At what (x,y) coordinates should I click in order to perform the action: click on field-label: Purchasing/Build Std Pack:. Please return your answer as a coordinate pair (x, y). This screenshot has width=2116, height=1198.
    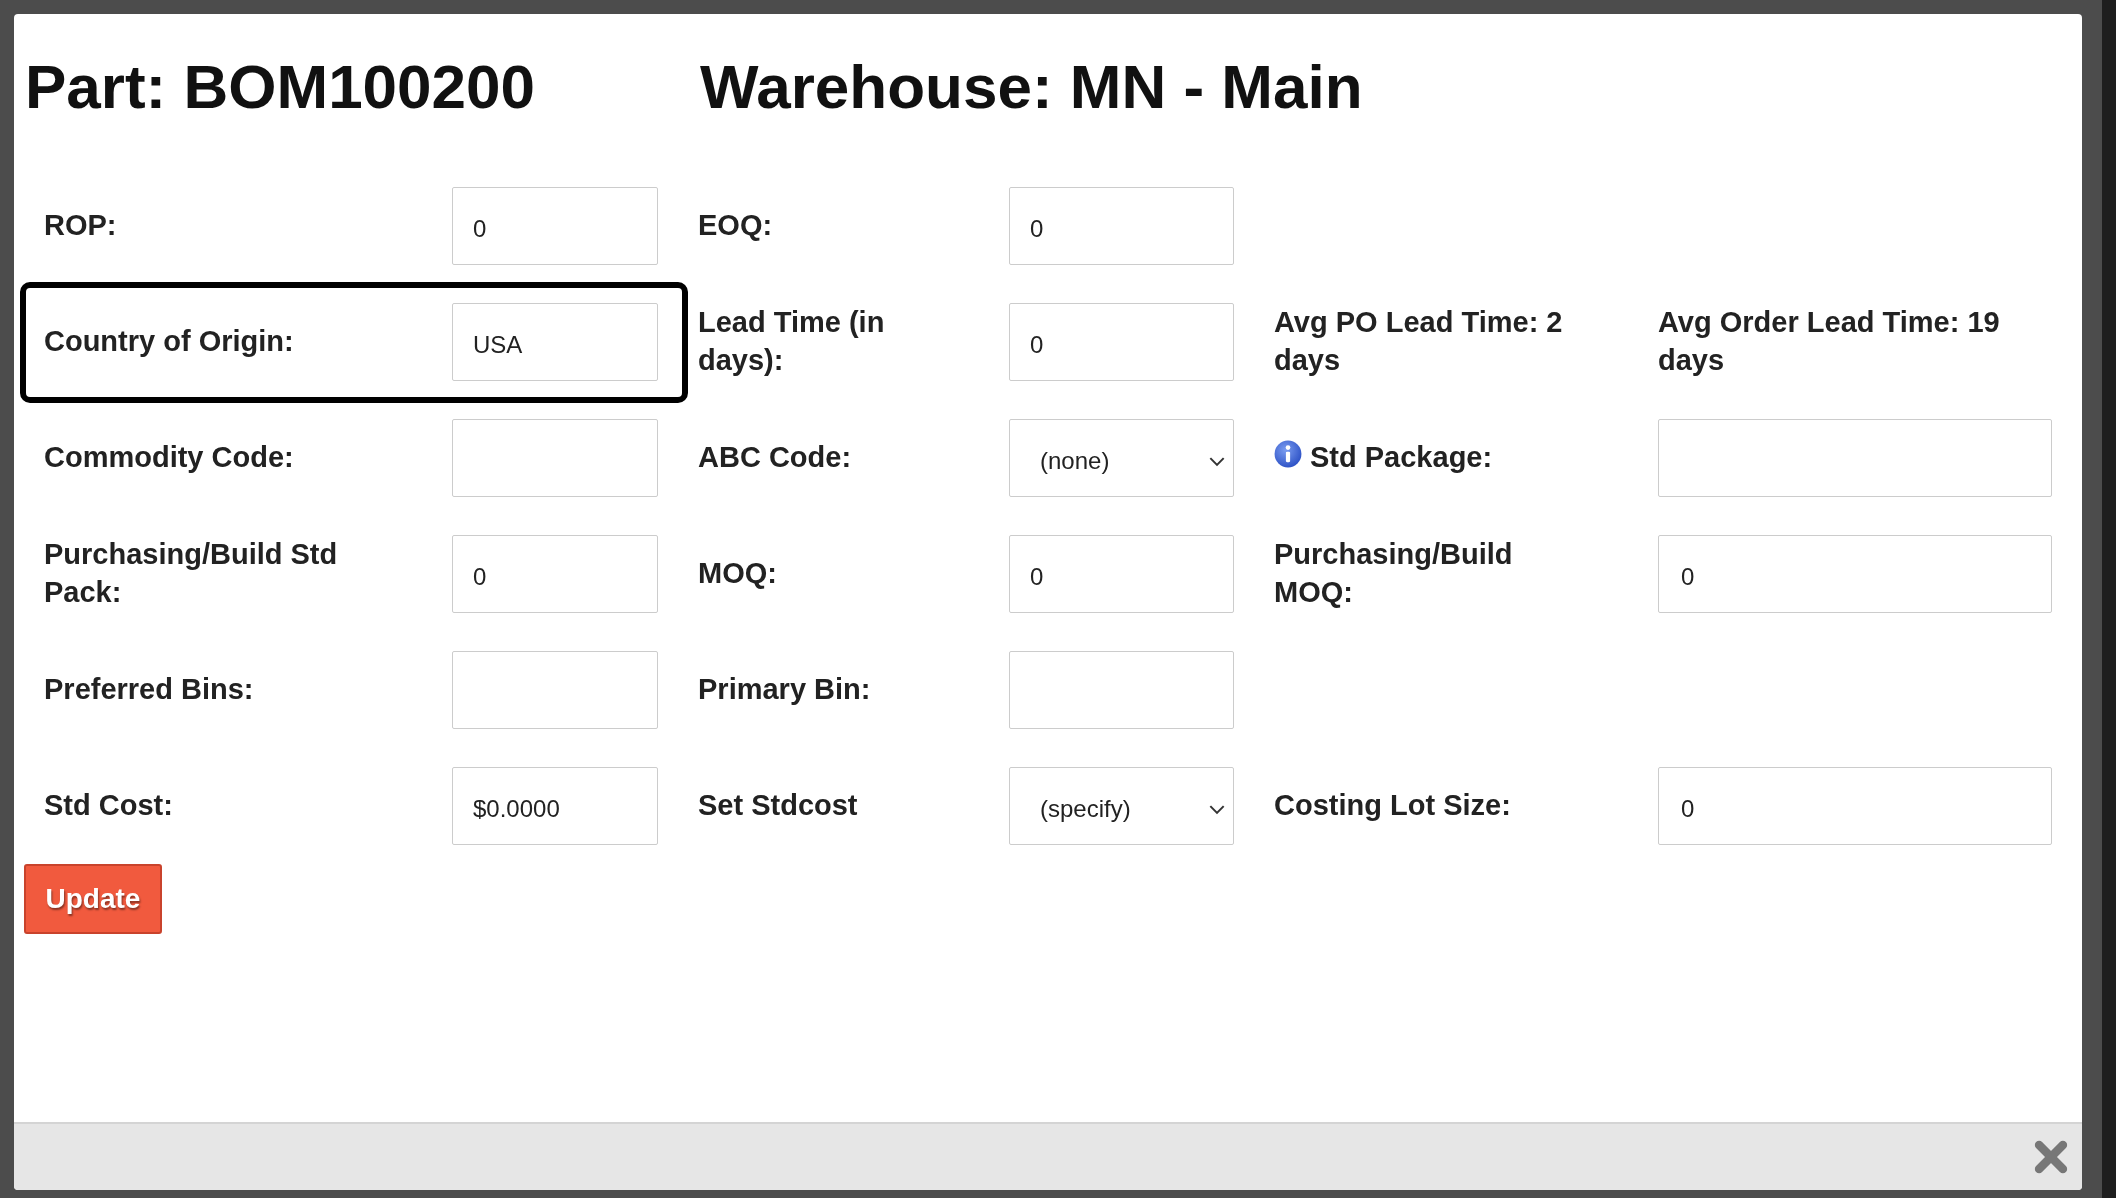
    Looking at the image, I should click on (191, 573).